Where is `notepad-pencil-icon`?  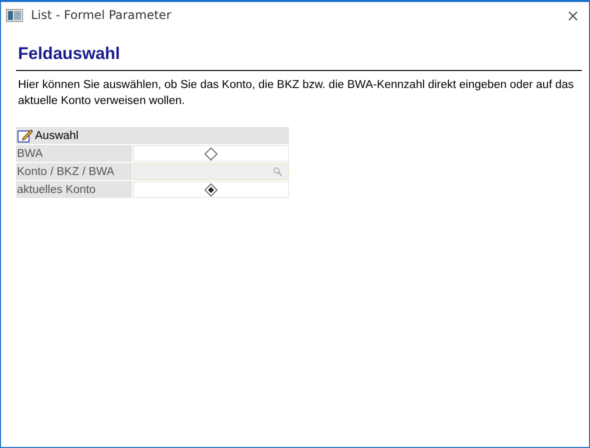 notepad-pencil-icon is located at coordinates (25, 135).